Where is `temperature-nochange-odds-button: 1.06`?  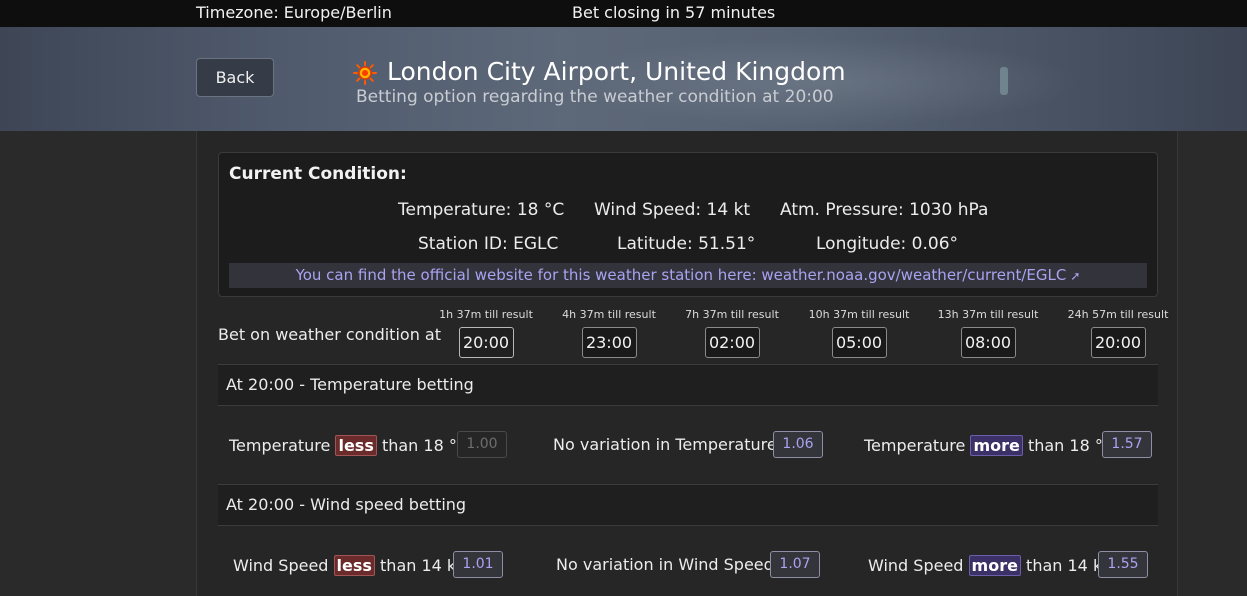 temperature-nochange-odds-button: 1.06 is located at coordinates (798, 444).